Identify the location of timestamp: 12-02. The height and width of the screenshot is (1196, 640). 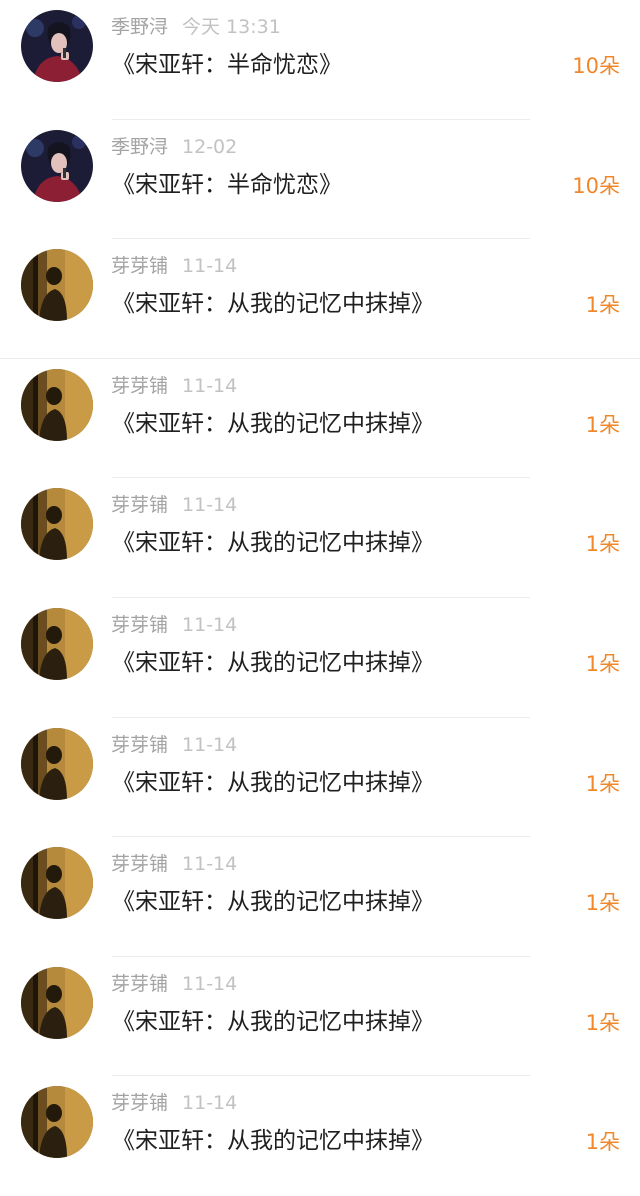
(210, 146).